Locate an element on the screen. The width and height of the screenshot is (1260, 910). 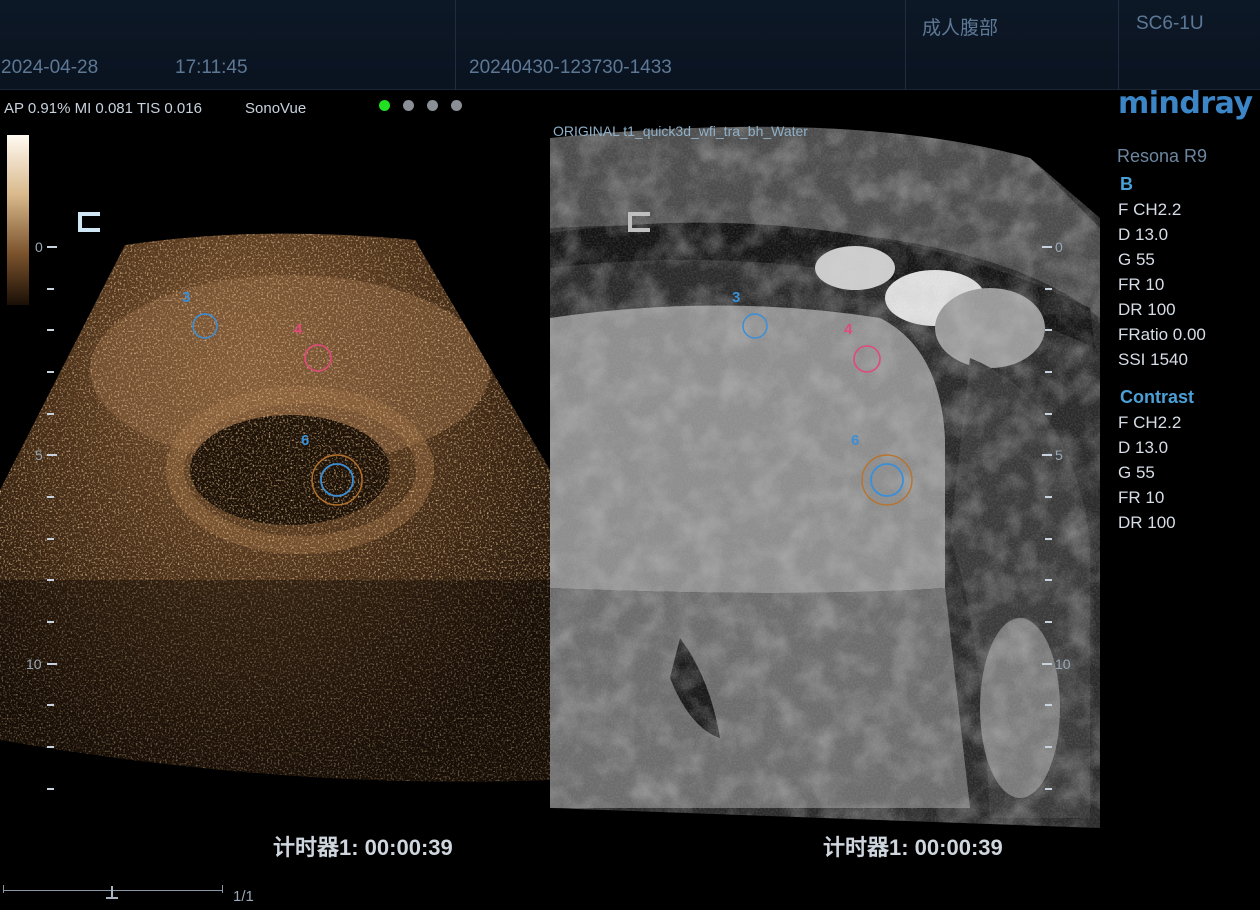
b-mode-title: B is located at coordinates (1126, 184).